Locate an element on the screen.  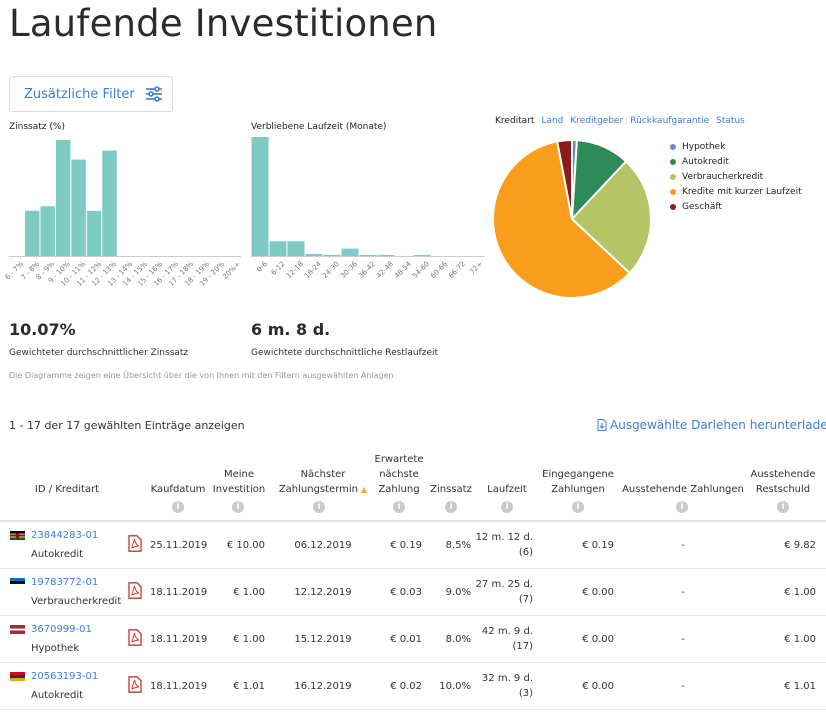
col-header-zinssatz: Zinssatz is located at coordinates (451, 489).